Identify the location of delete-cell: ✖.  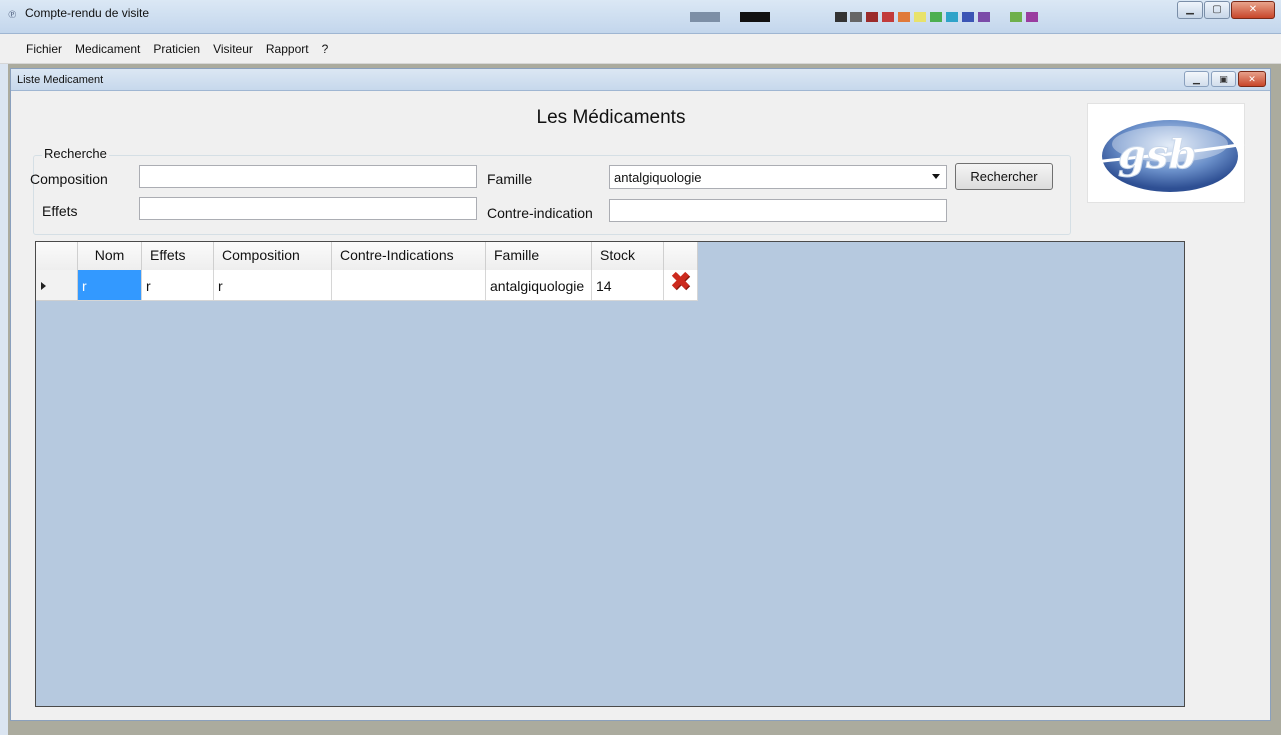
(681, 285).